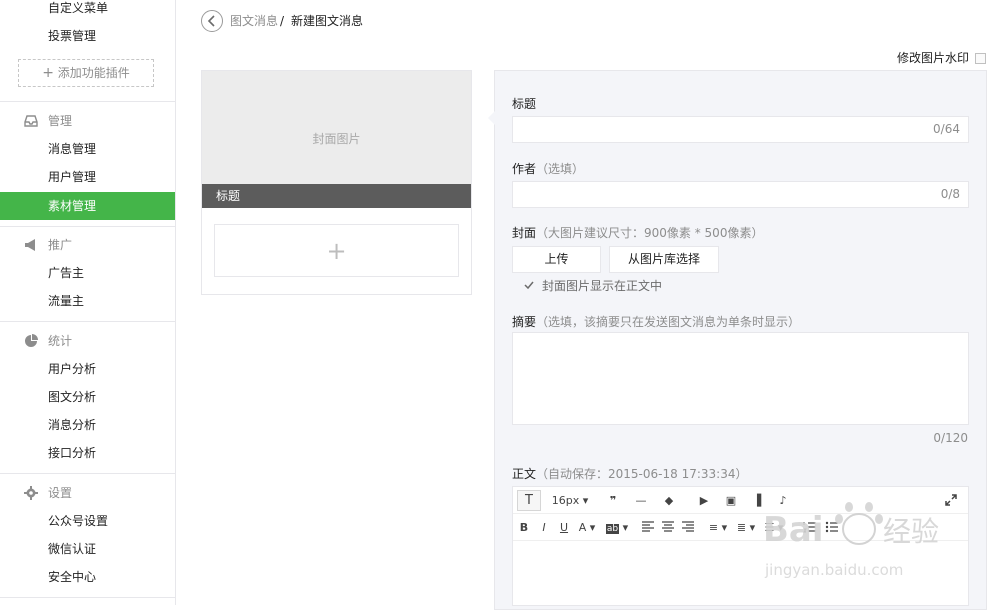 Image resolution: width=1000 pixels, height=610 pixels. Describe the element at coordinates (87, 453) in the screenshot. I see `sidebar-item-api-analysis: 接口分析` at that location.